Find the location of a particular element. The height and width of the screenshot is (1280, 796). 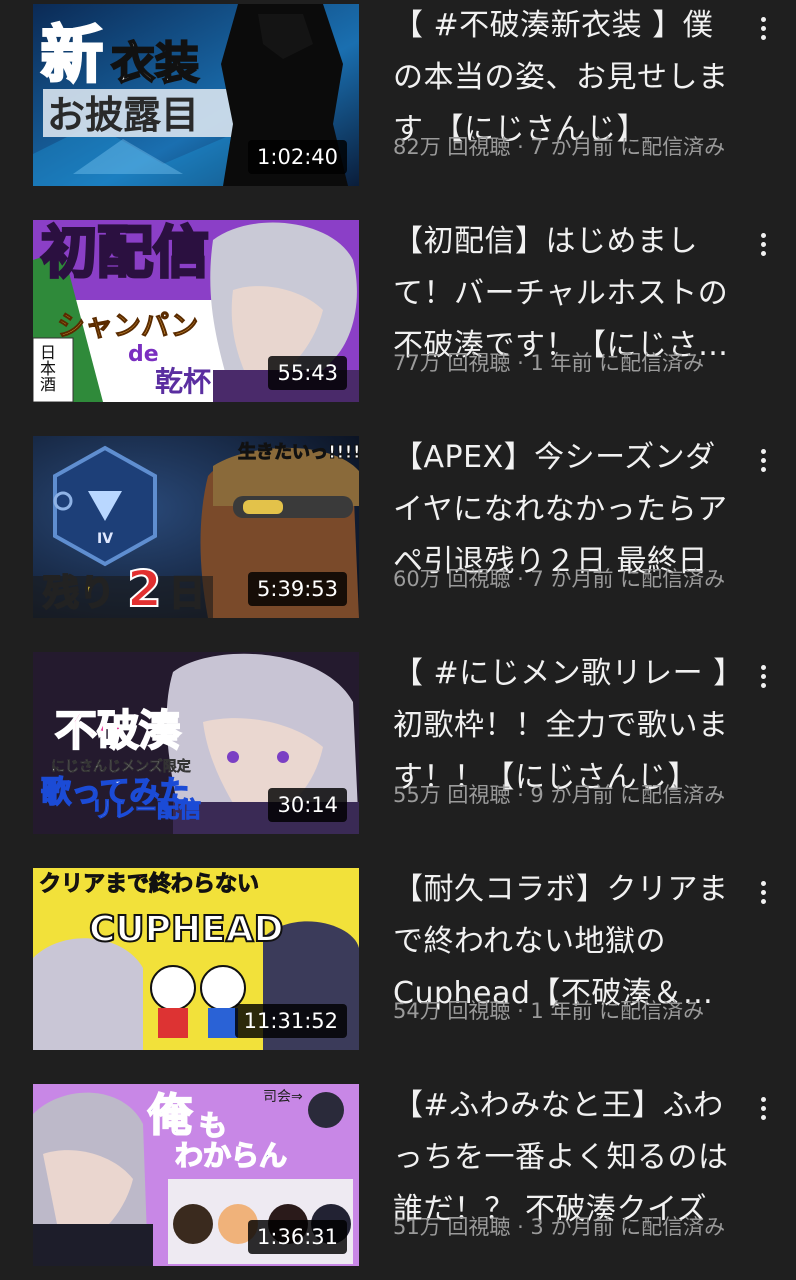

video-thumbnail: 俺 も わからん 司会⇒ 1:36:31 is located at coordinates (196, 1175).